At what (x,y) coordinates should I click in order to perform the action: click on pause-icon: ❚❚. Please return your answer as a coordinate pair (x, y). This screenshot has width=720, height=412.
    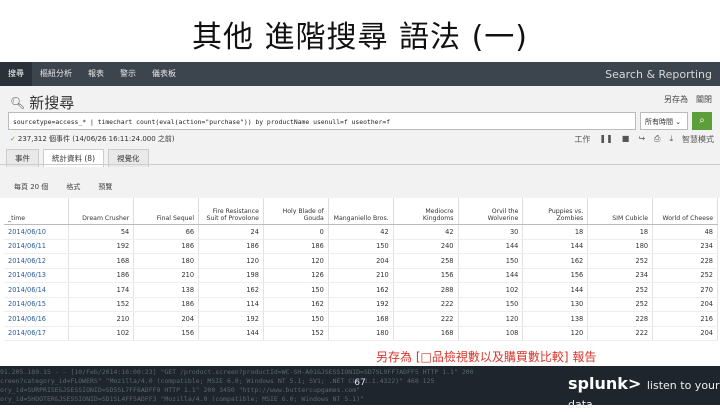
    Looking at the image, I should click on (605, 139).